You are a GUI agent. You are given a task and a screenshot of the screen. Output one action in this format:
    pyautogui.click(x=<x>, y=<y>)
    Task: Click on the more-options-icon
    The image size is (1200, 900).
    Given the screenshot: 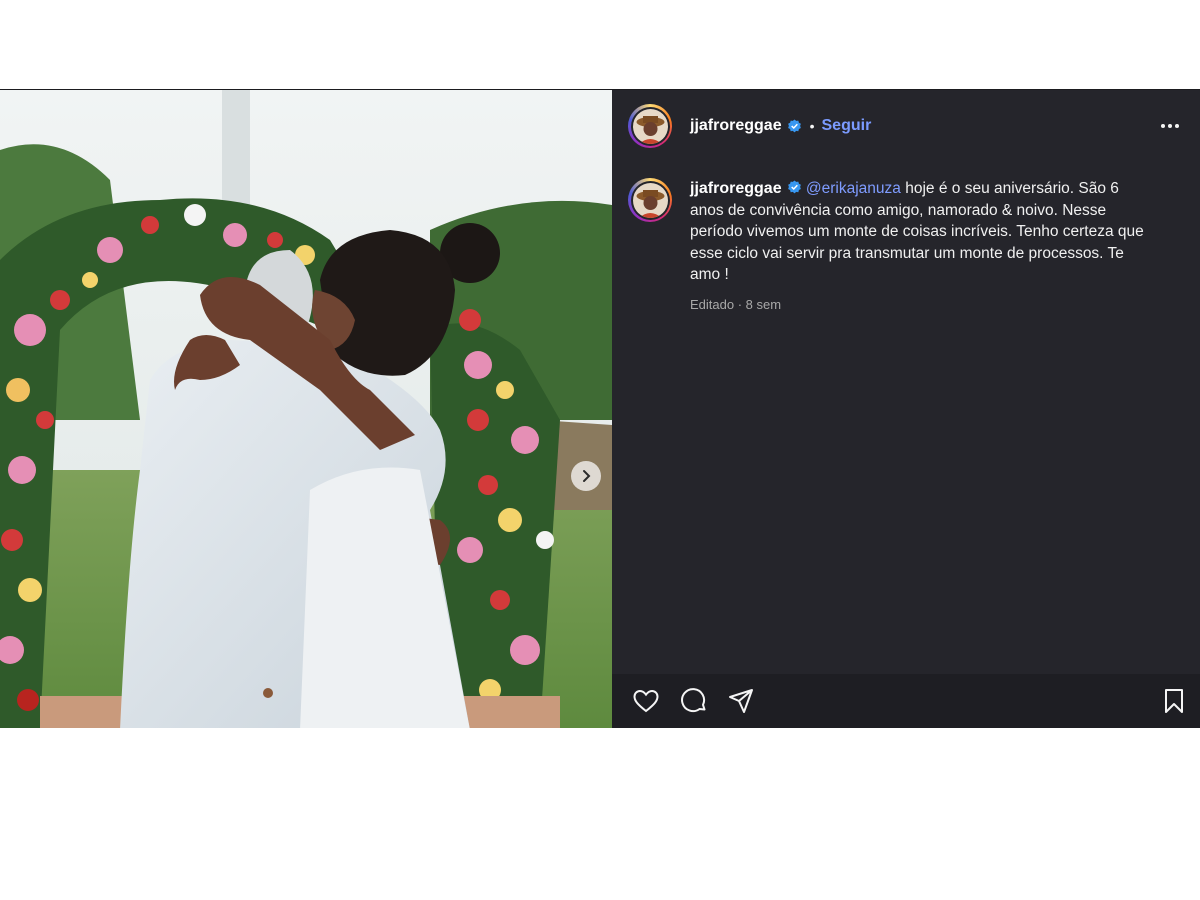 What is the action you would take?
    pyautogui.click(x=1172, y=126)
    